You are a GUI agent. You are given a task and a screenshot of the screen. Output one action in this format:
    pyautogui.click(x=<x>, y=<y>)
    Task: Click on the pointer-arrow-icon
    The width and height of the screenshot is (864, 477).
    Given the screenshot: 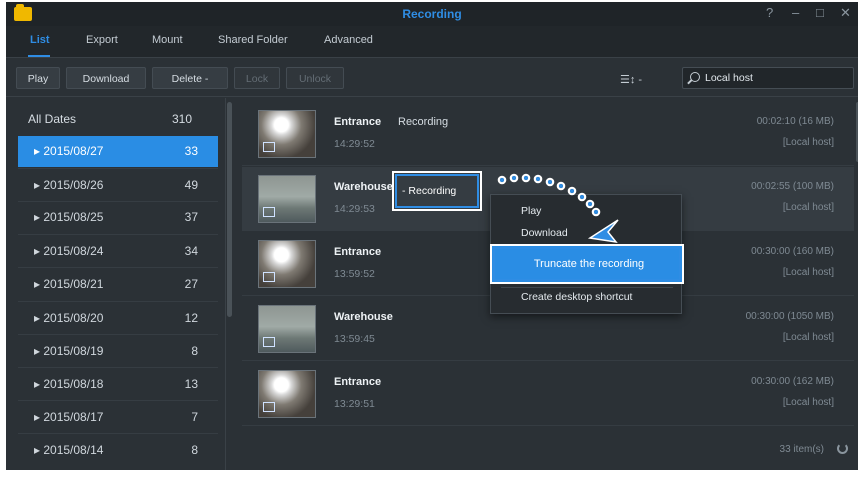 What is the action you would take?
    pyautogui.click(x=558, y=208)
    